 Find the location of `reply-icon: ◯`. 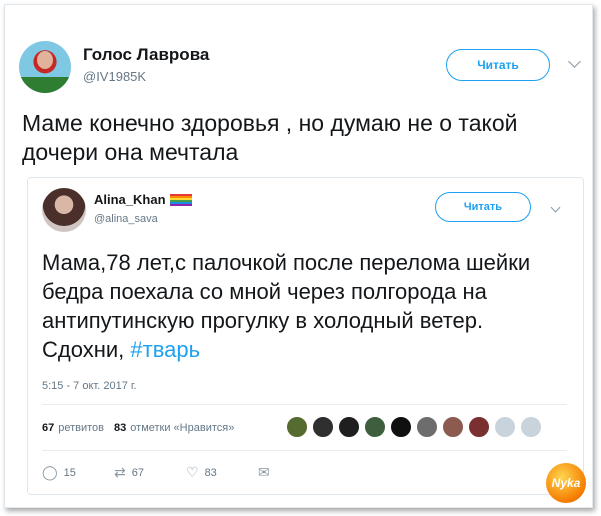

reply-icon: ◯ is located at coordinates (50, 472).